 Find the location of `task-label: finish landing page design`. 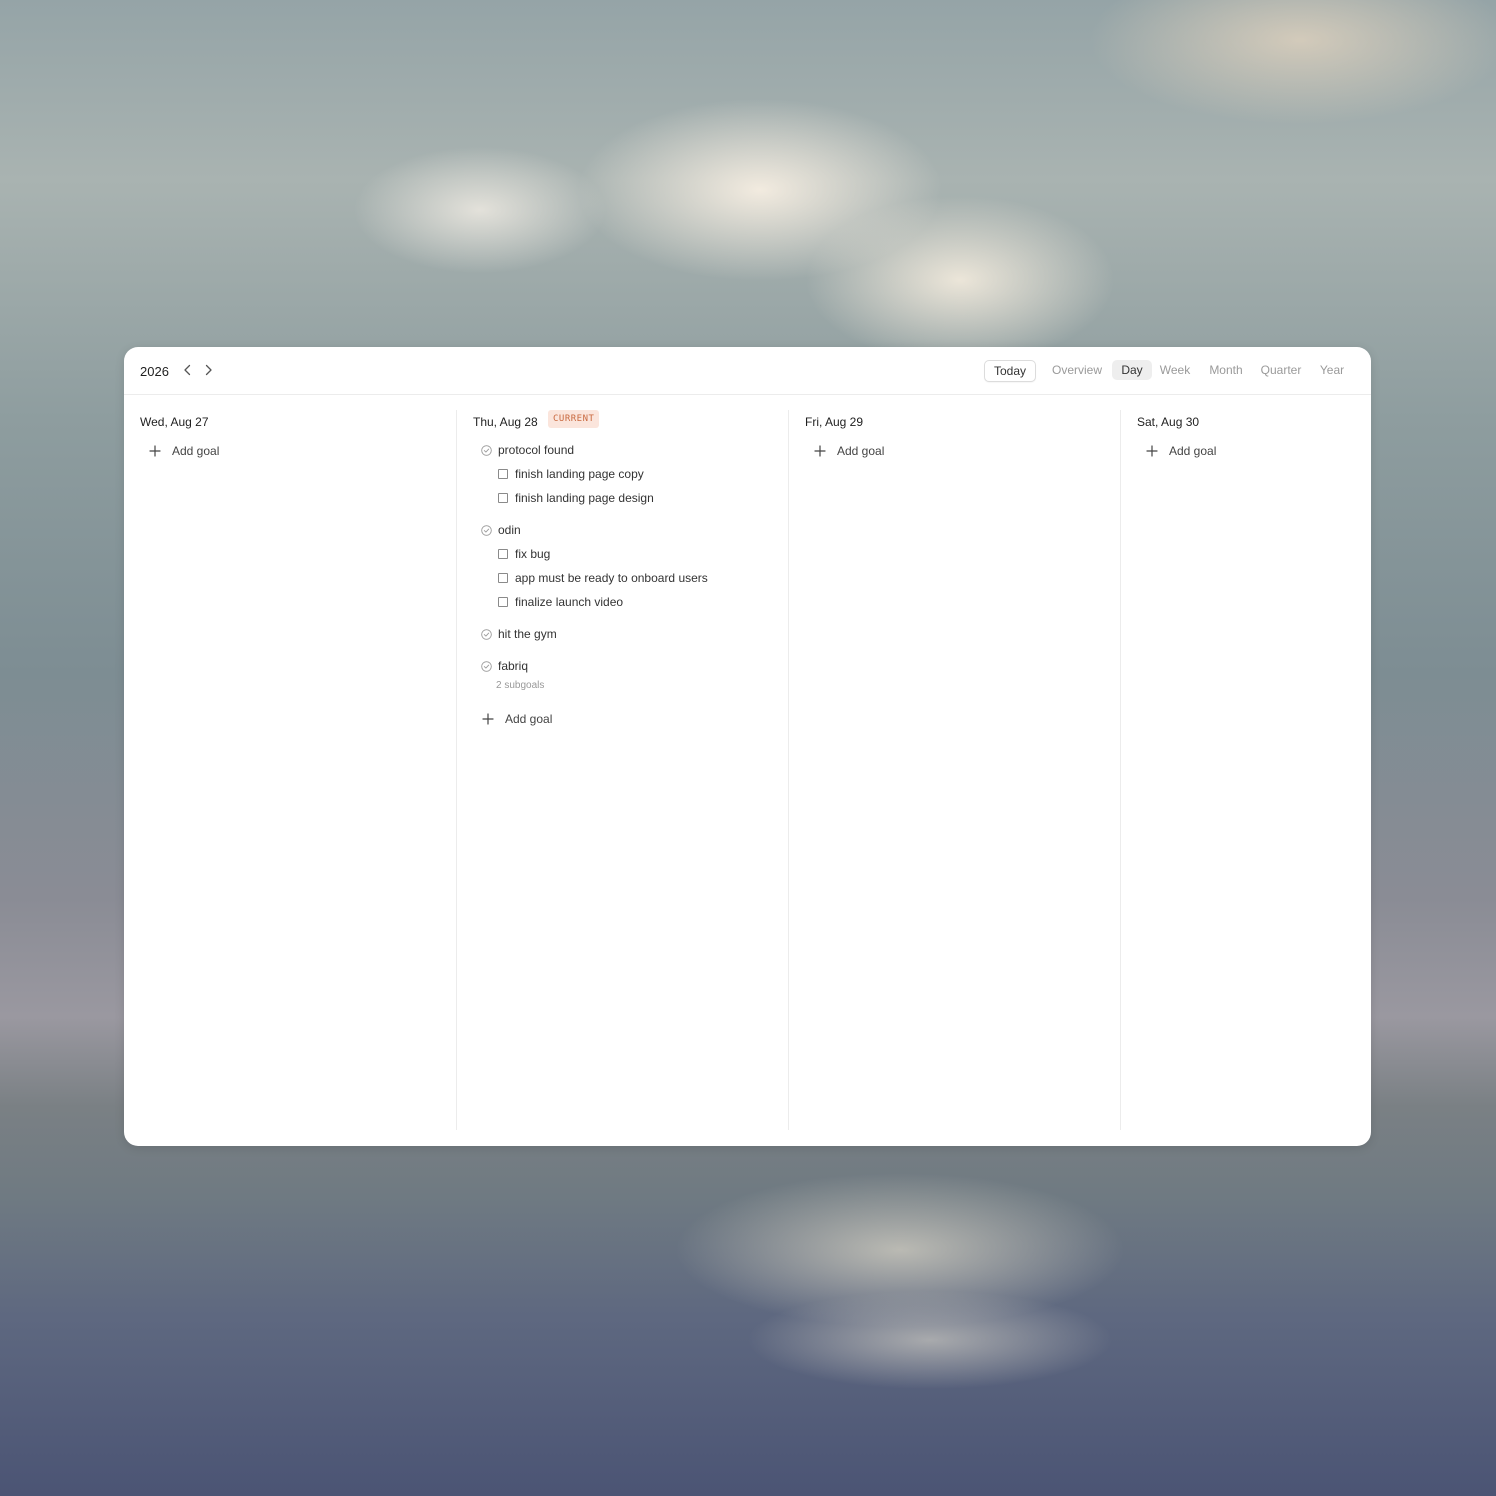

task-label: finish landing page design is located at coordinates (584, 498).